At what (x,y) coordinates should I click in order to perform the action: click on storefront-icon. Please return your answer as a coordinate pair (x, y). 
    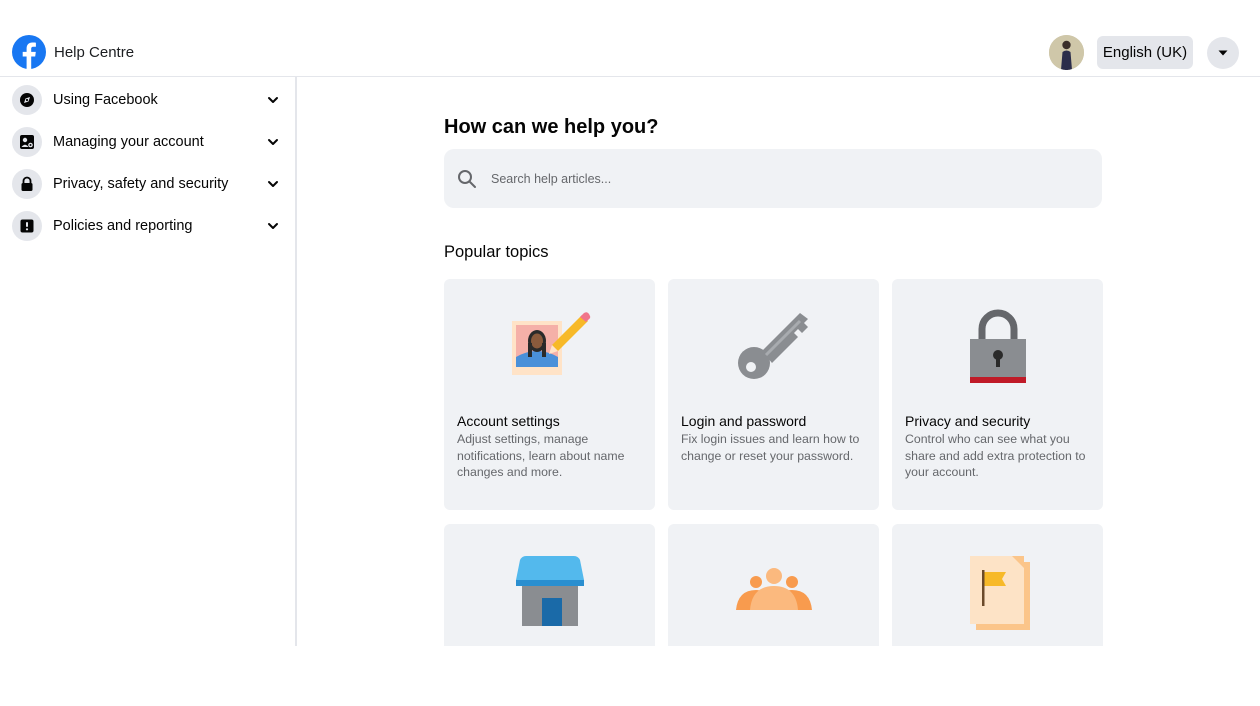
    Looking at the image, I should click on (549, 591).